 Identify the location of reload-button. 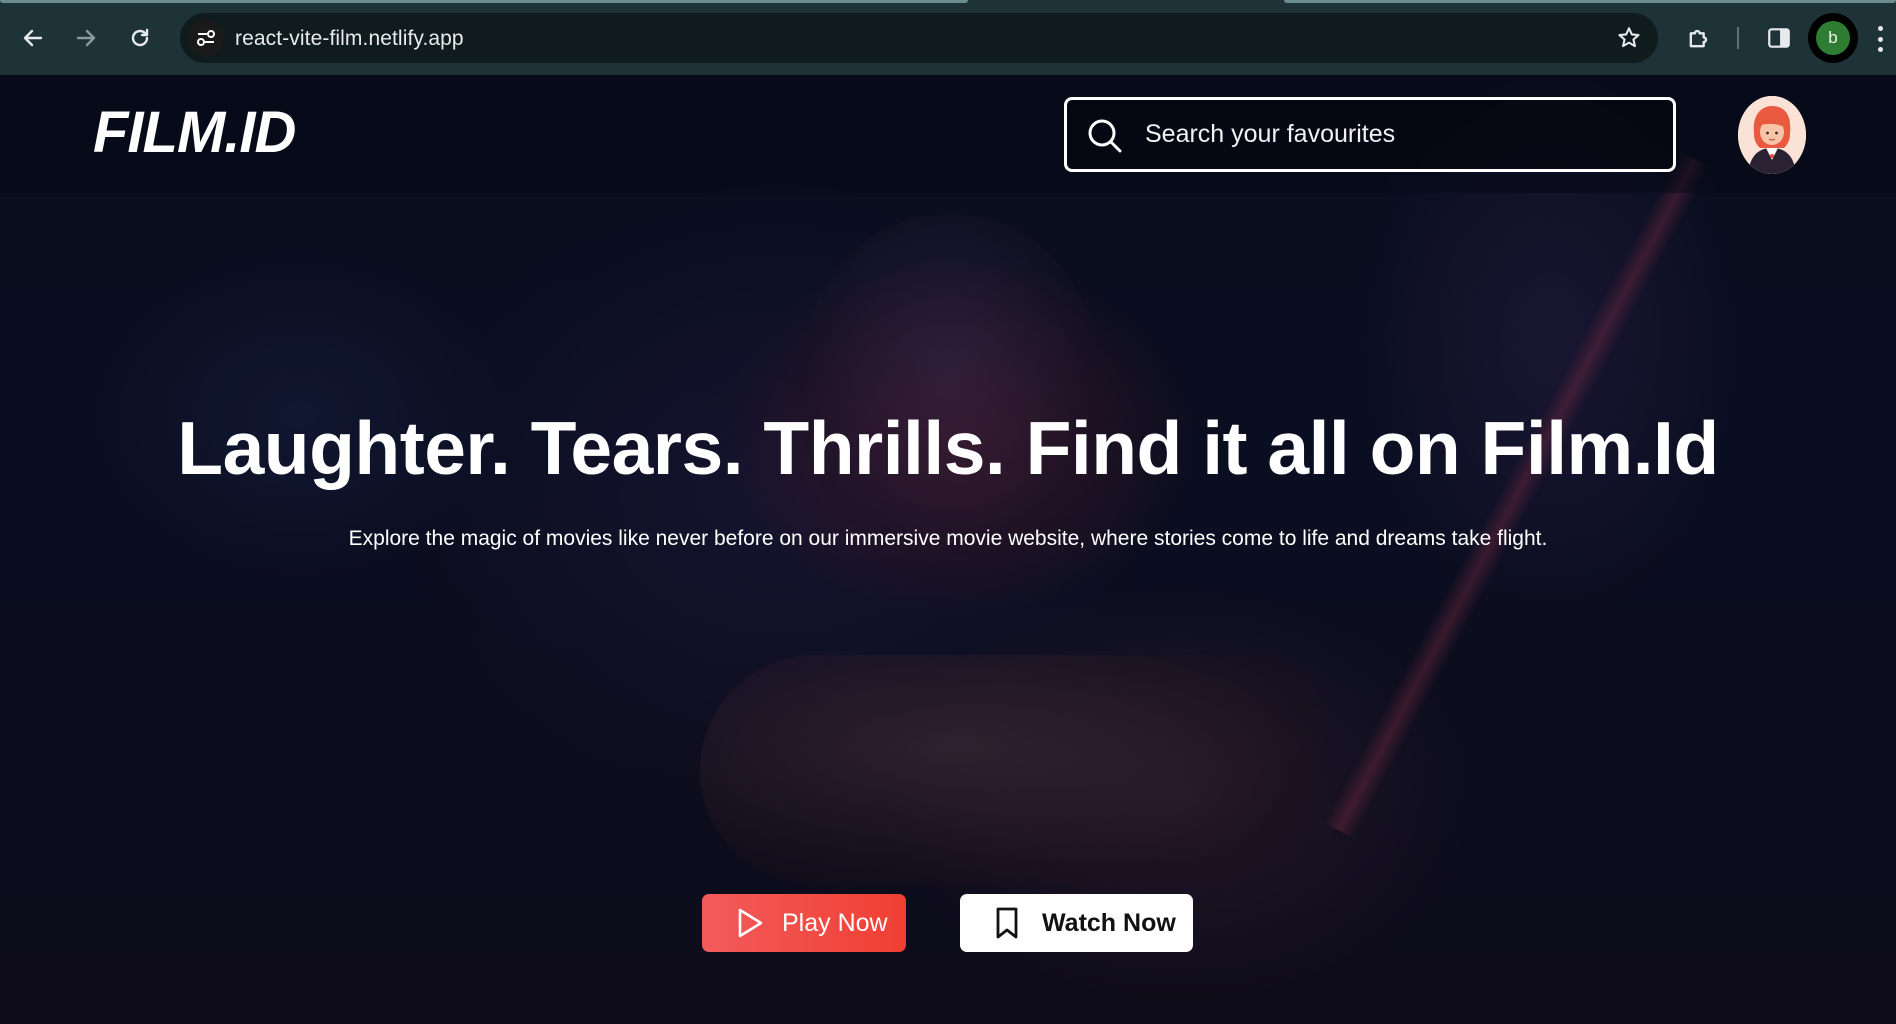
(140, 38).